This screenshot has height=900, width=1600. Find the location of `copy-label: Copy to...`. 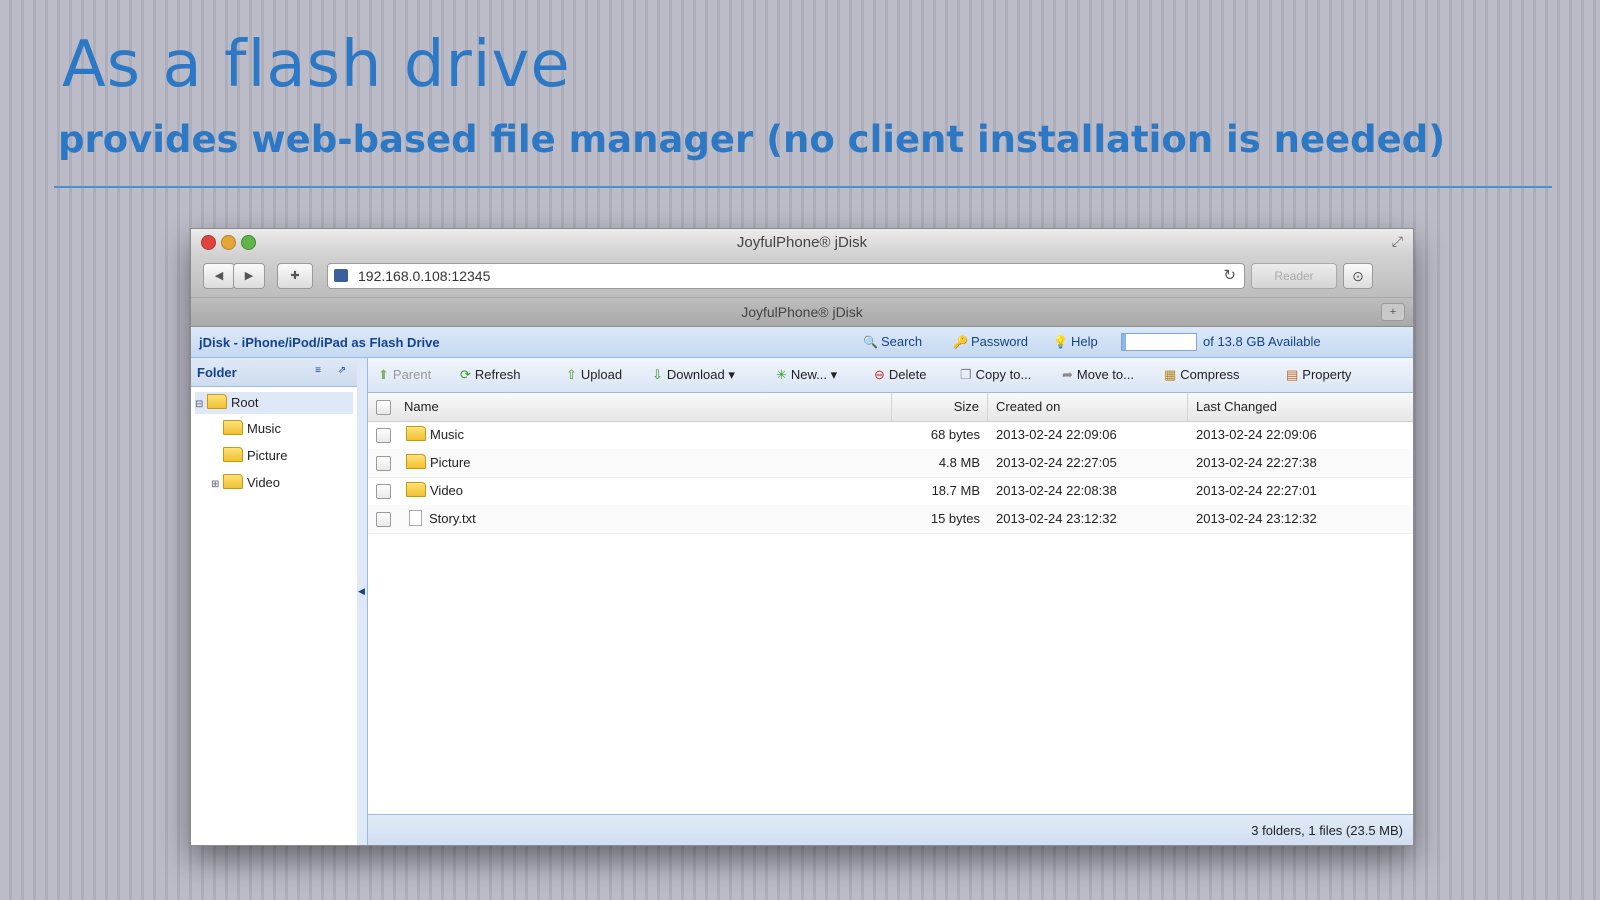

copy-label: Copy to... is located at coordinates (1003, 374).